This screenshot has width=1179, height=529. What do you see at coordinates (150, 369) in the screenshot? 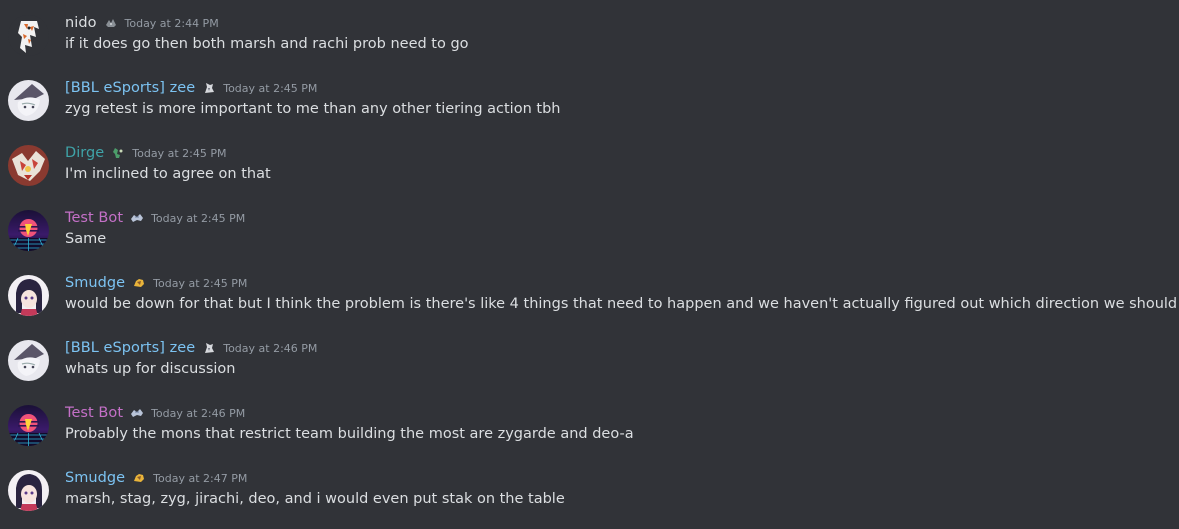
I see `message-text: whats up for discussion` at bounding box center [150, 369].